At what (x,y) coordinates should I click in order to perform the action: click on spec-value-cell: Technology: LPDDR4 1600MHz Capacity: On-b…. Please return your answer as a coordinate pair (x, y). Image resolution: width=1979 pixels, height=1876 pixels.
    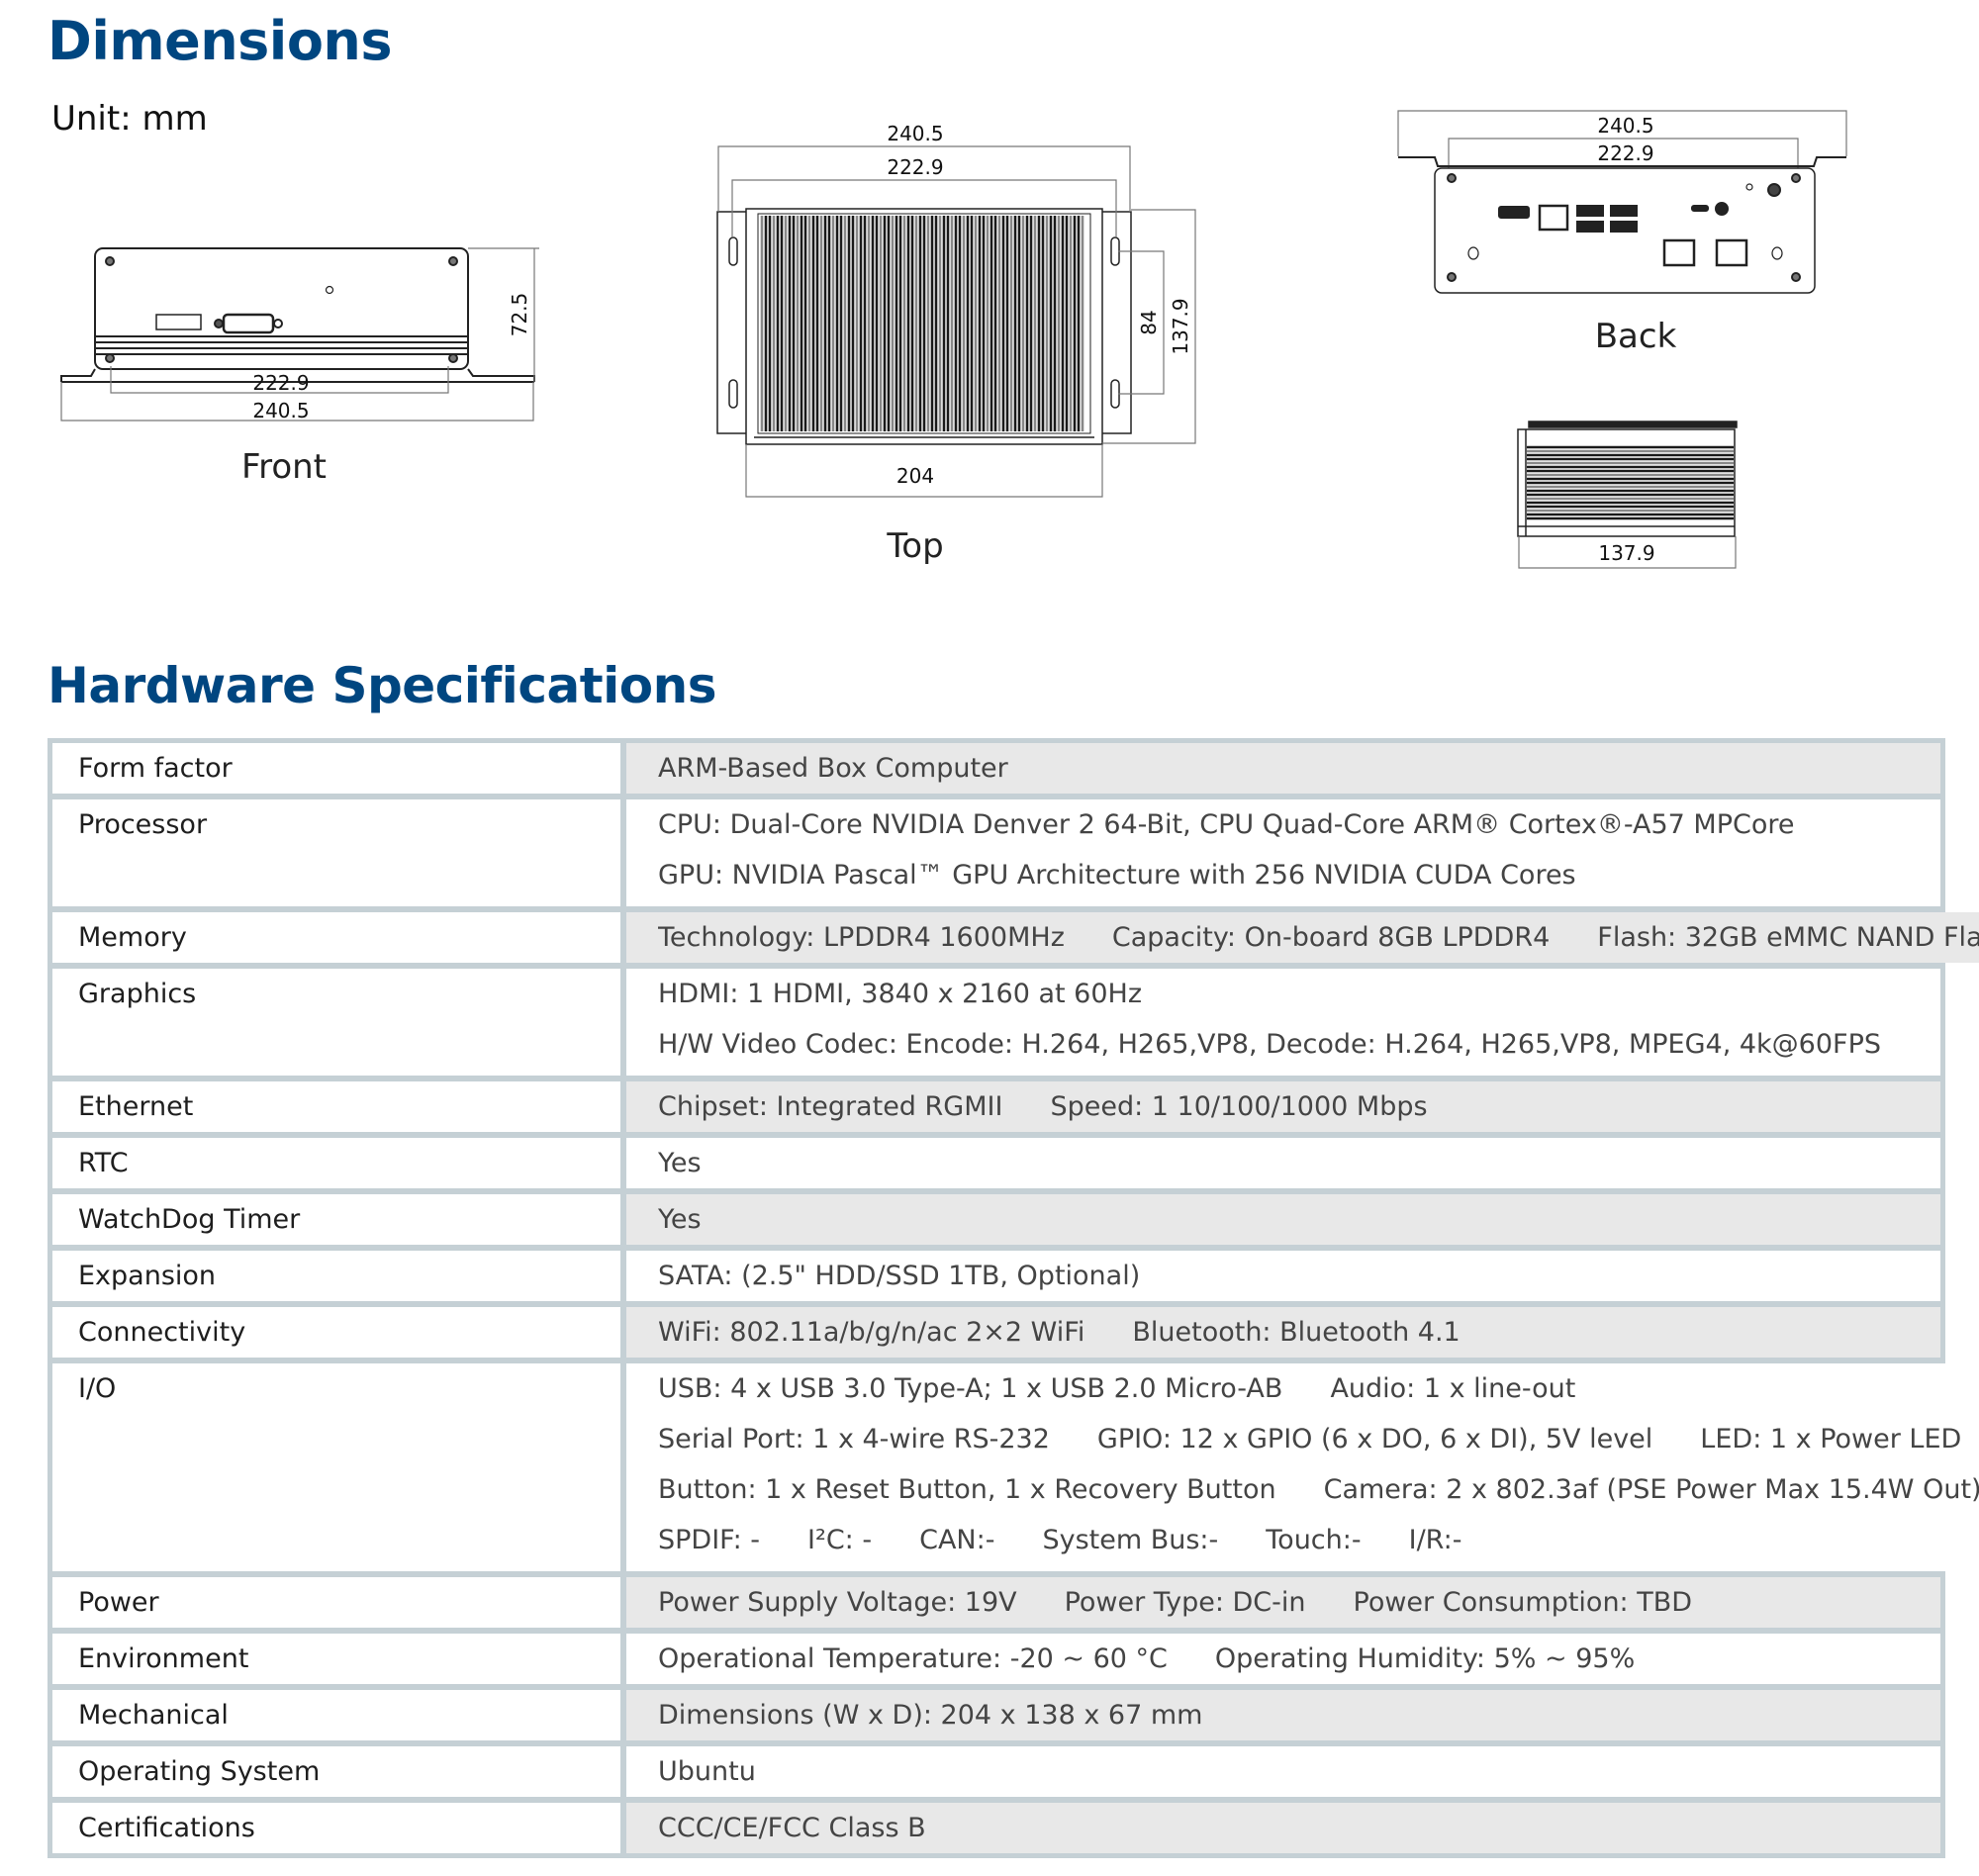
    Looking at the image, I should click on (1303, 937).